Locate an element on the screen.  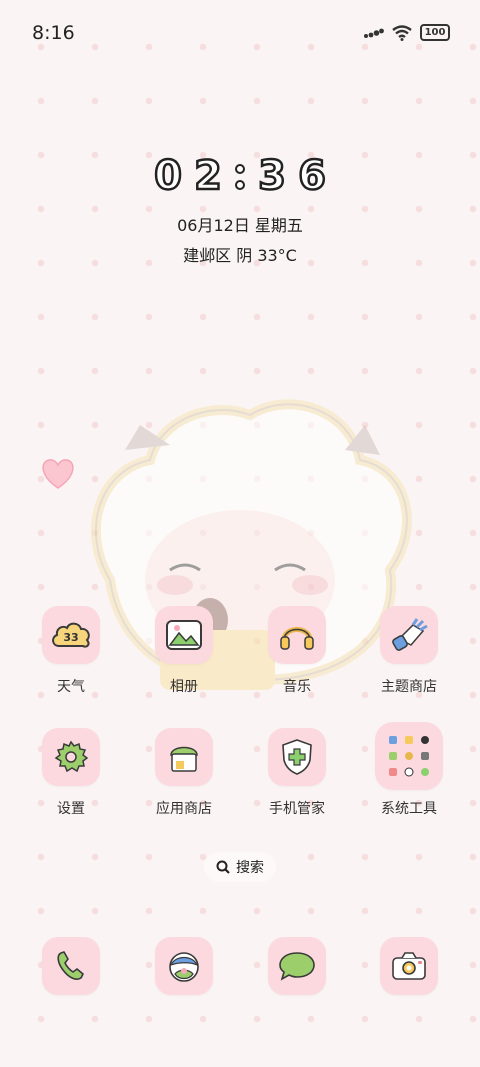
phone-manager-tile is located at coordinates (297, 757).